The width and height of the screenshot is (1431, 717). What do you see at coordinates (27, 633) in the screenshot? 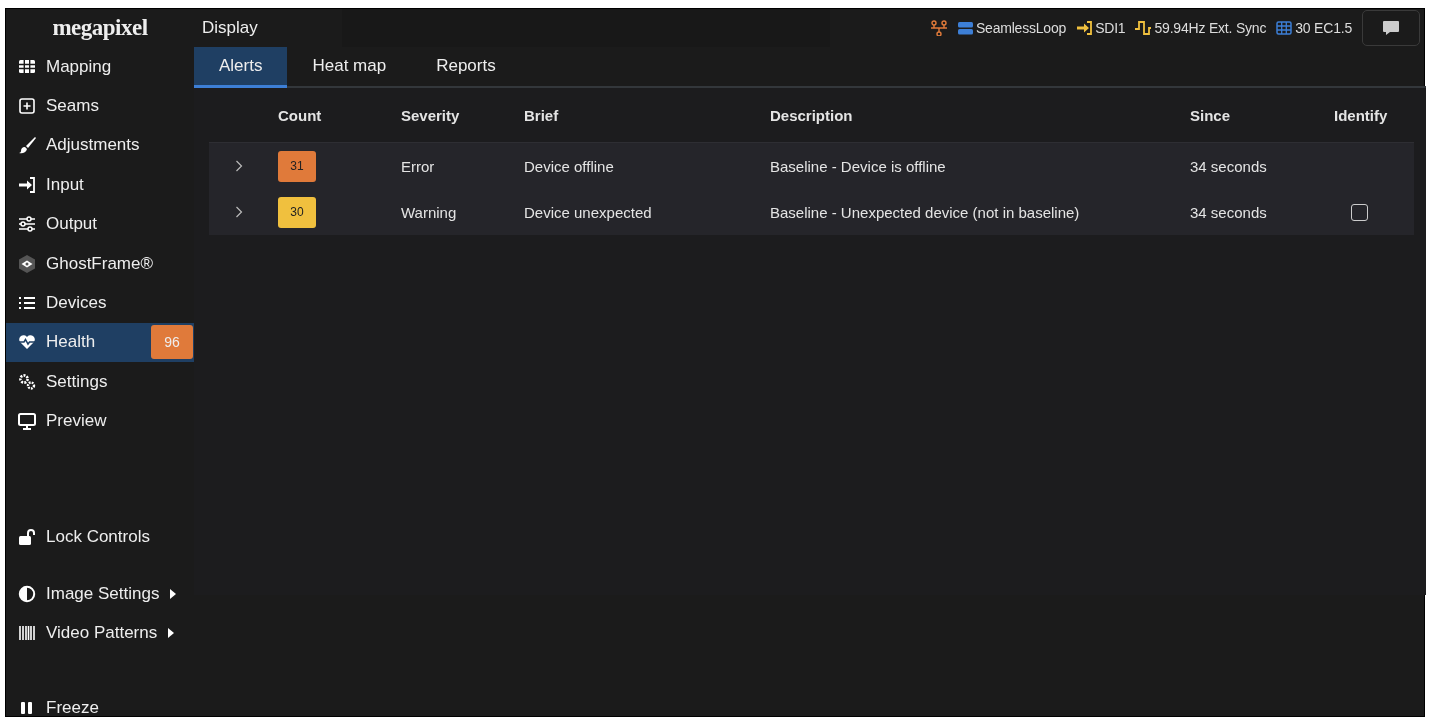
I see `barcode-bars-icon` at bounding box center [27, 633].